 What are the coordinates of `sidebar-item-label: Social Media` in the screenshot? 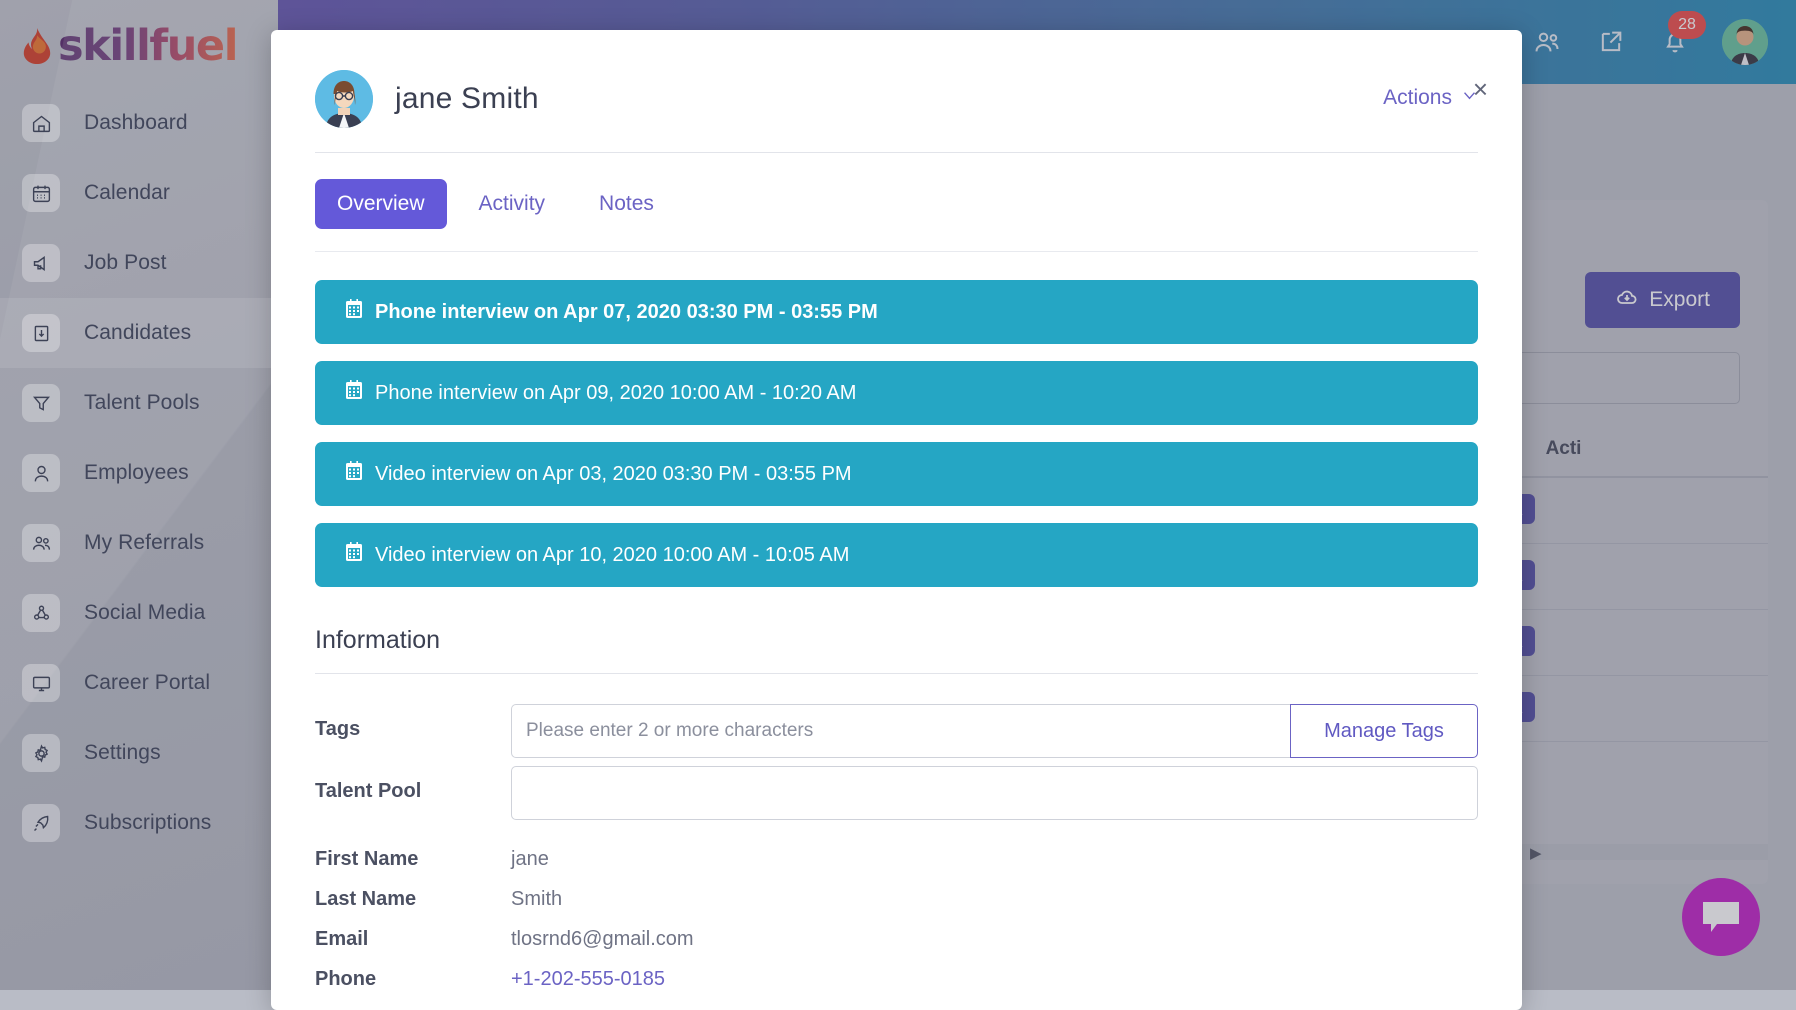 It's located at (144, 613).